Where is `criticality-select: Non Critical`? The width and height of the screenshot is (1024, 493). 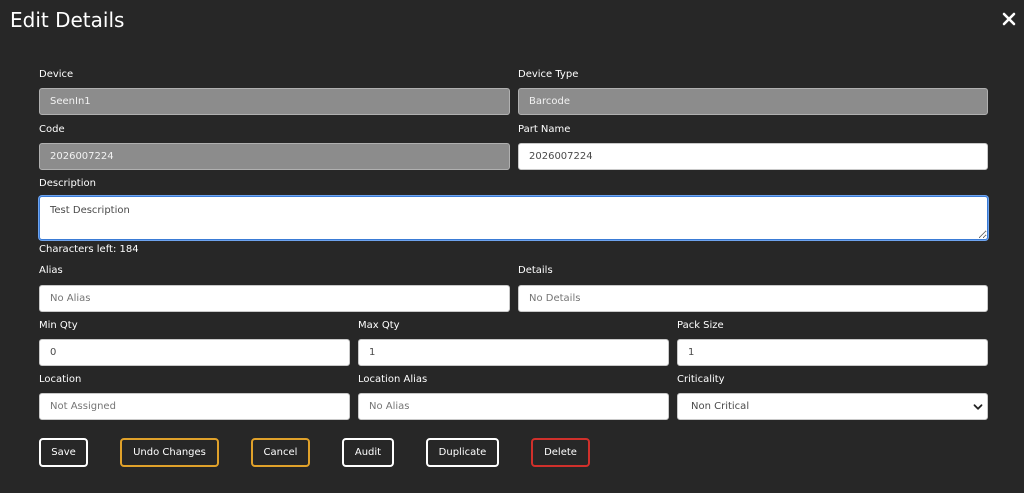 criticality-select: Non Critical is located at coordinates (832, 406).